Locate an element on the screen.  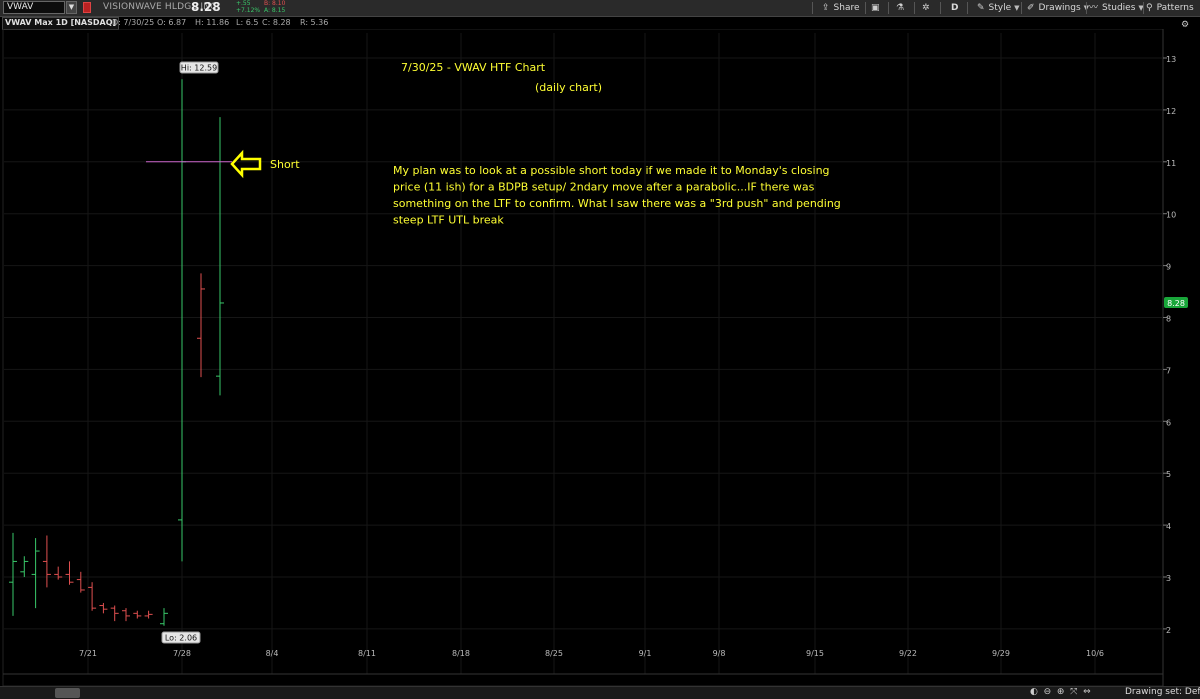
gear-icon: ✲ is located at coordinates (926, 8).